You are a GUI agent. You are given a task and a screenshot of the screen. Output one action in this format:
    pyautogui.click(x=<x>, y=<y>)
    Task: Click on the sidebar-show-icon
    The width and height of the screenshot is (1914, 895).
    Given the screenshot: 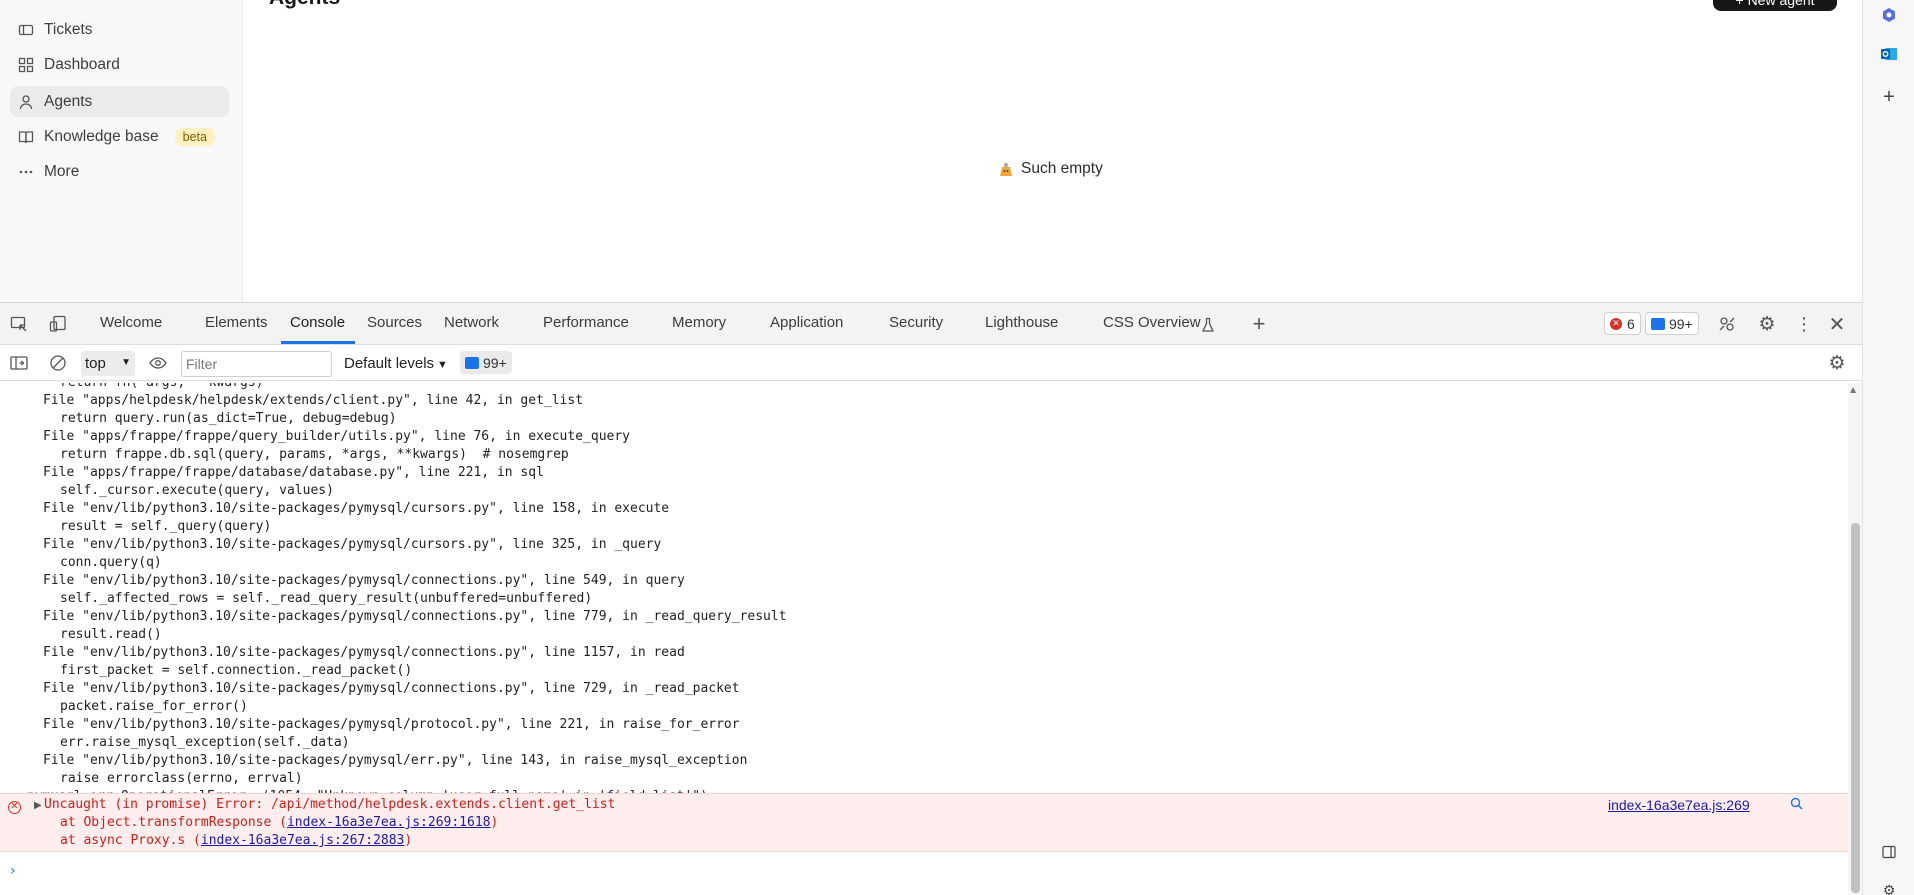 What is the action you would take?
    pyautogui.click(x=19, y=363)
    